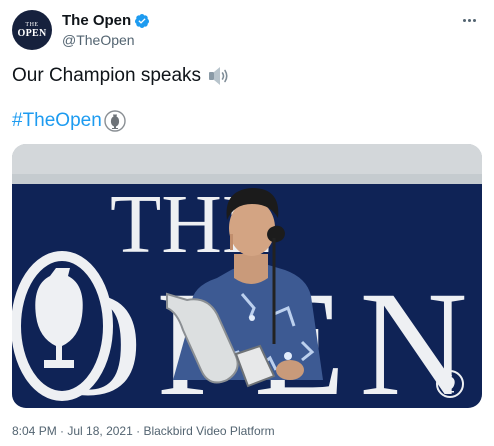 This screenshot has height=446, width=494. What do you see at coordinates (142, 20) in the screenshot?
I see `verified-badge-icon` at bounding box center [142, 20].